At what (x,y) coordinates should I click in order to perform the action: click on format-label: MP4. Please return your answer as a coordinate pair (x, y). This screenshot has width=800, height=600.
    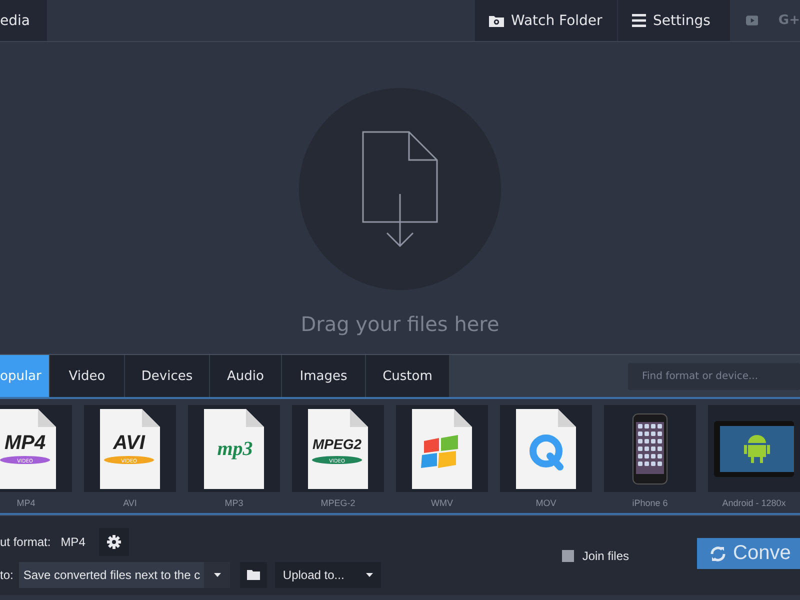
    Looking at the image, I should click on (26, 503).